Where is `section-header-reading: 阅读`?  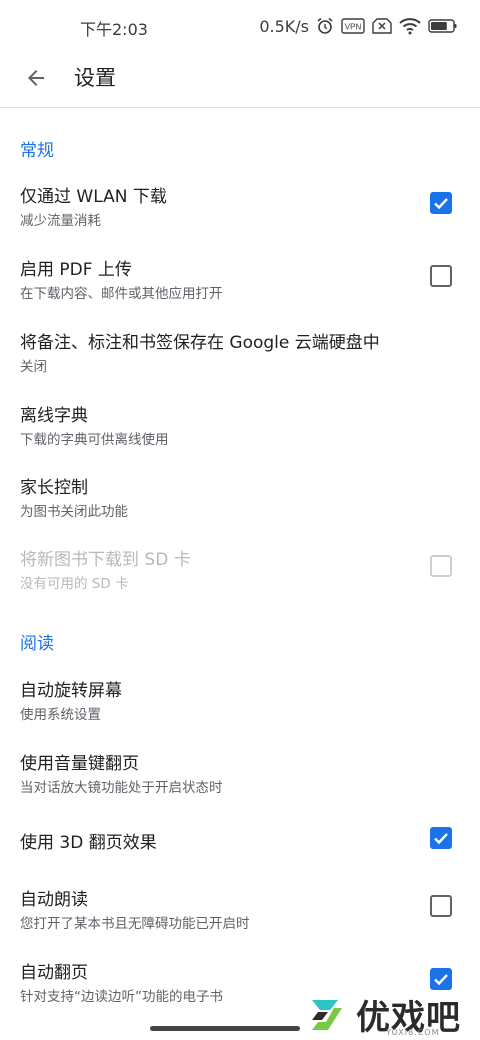
section-header-reading: 阅读 is located at coordinates (37, 644).